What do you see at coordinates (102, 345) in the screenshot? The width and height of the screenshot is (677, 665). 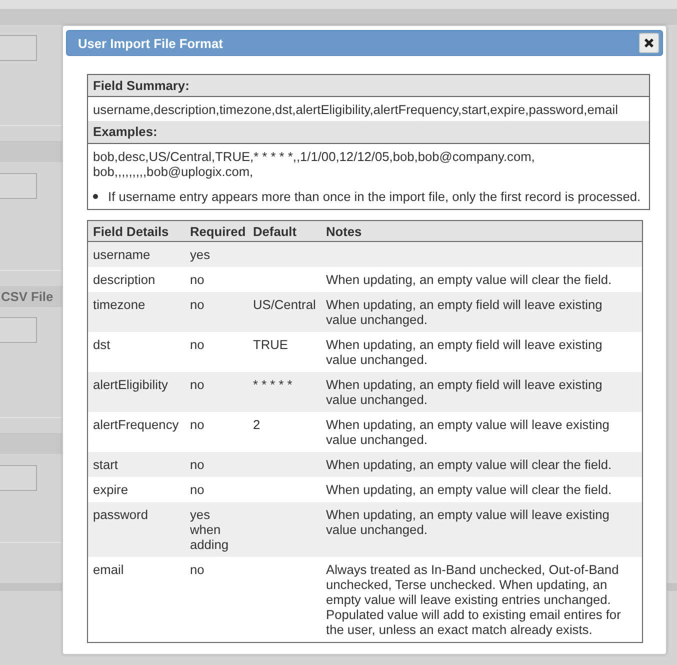 I see `table-cell-text: dst` at bounding box center [102, 345].